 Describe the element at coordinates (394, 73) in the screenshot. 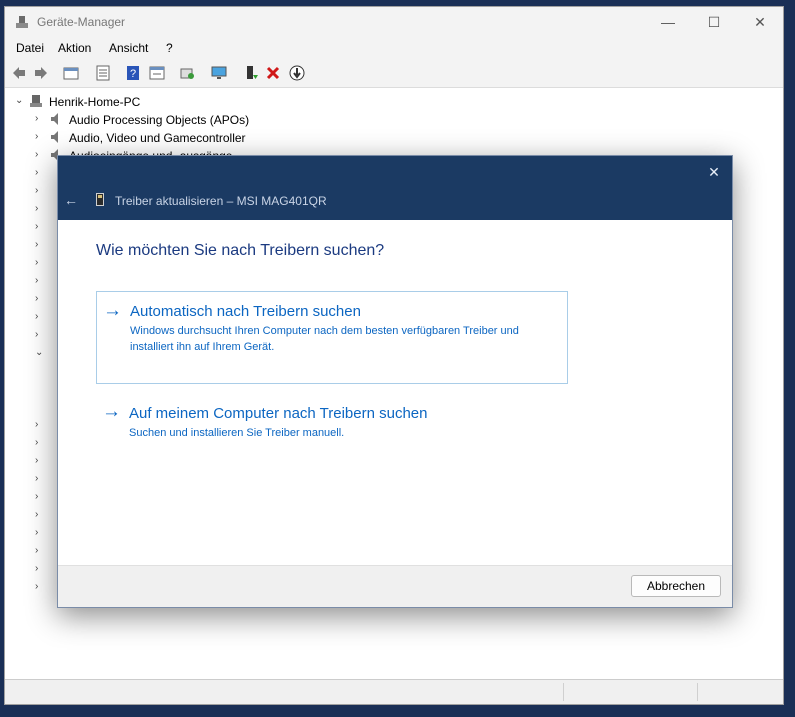

I see `toolbar: ?` at that location.